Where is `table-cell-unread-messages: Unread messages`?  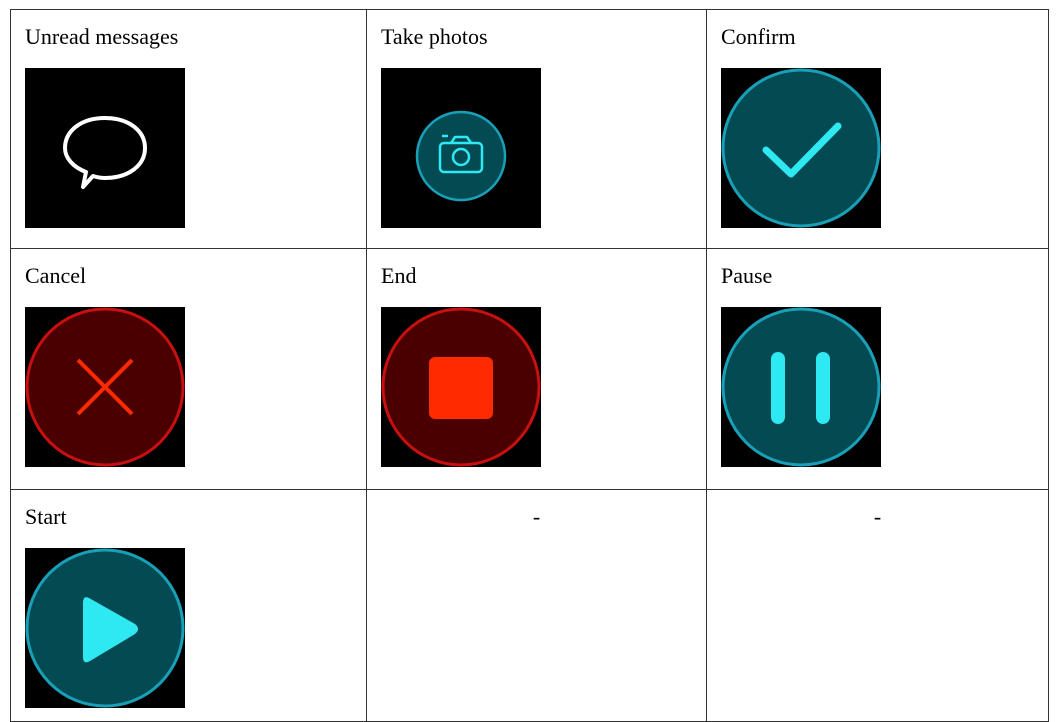 table-cell-unread-messages: Unread messages is located at coordinates (188, 129).